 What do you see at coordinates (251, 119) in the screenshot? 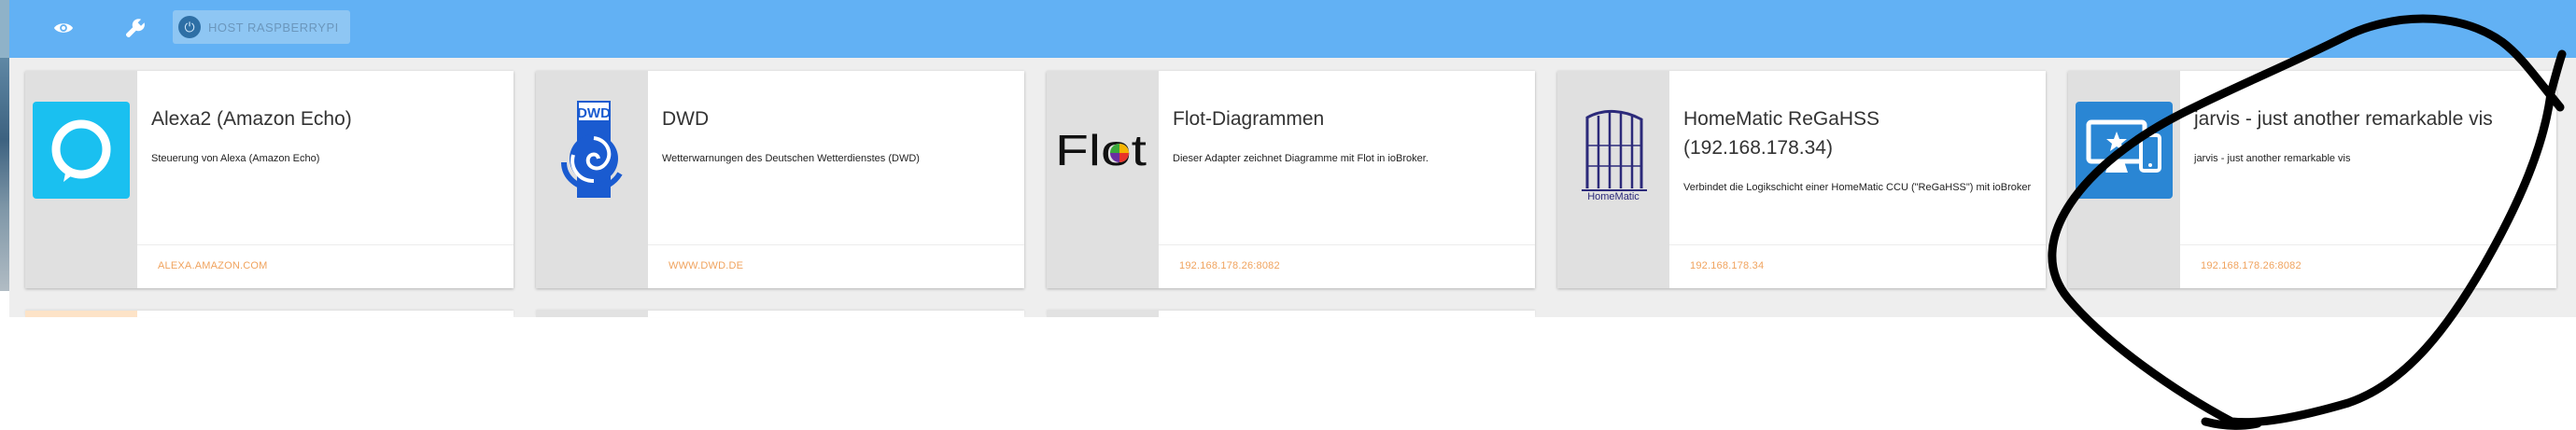
I see `adapter-title: Alexa2 (Amazon Echo)` at bounding box center [251, 119].